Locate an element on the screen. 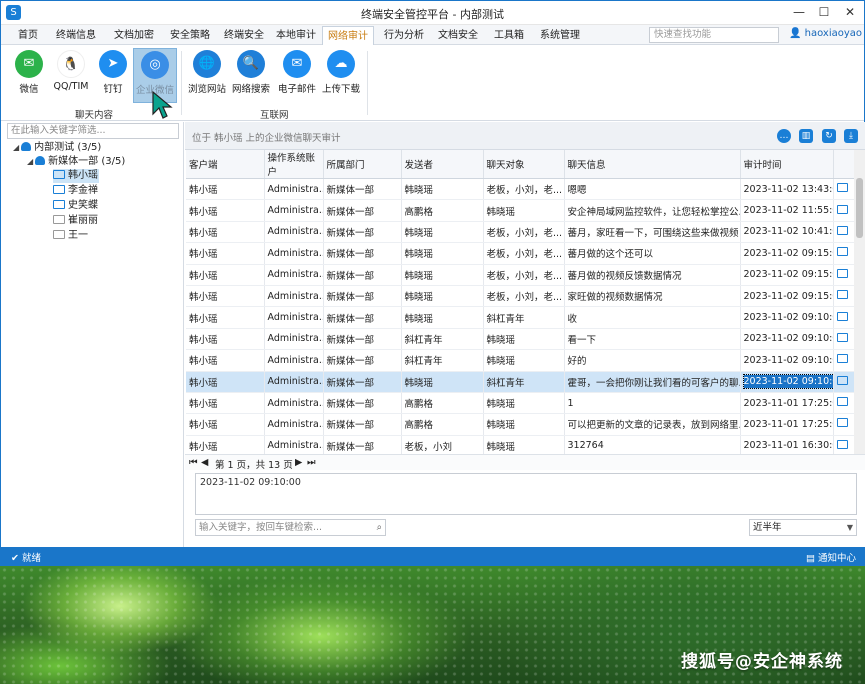  column-header: 发送者 is located at coordinates (442, 164).